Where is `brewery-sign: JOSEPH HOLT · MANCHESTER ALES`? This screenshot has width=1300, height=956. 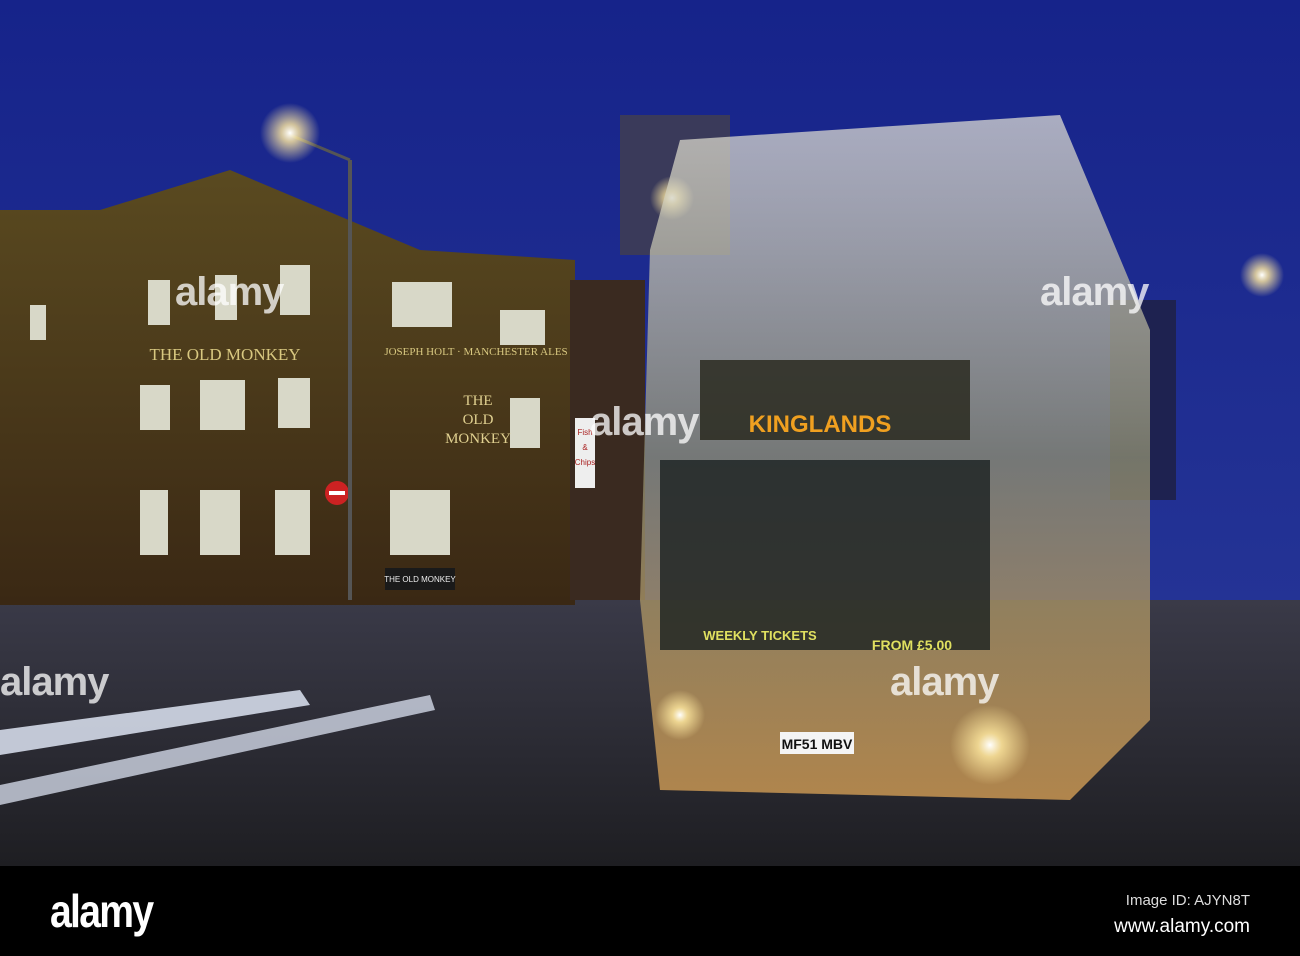 brewery-sign: JOSEPH HOLT · MANCHESTER ALES is located at coordinates (475, 352).